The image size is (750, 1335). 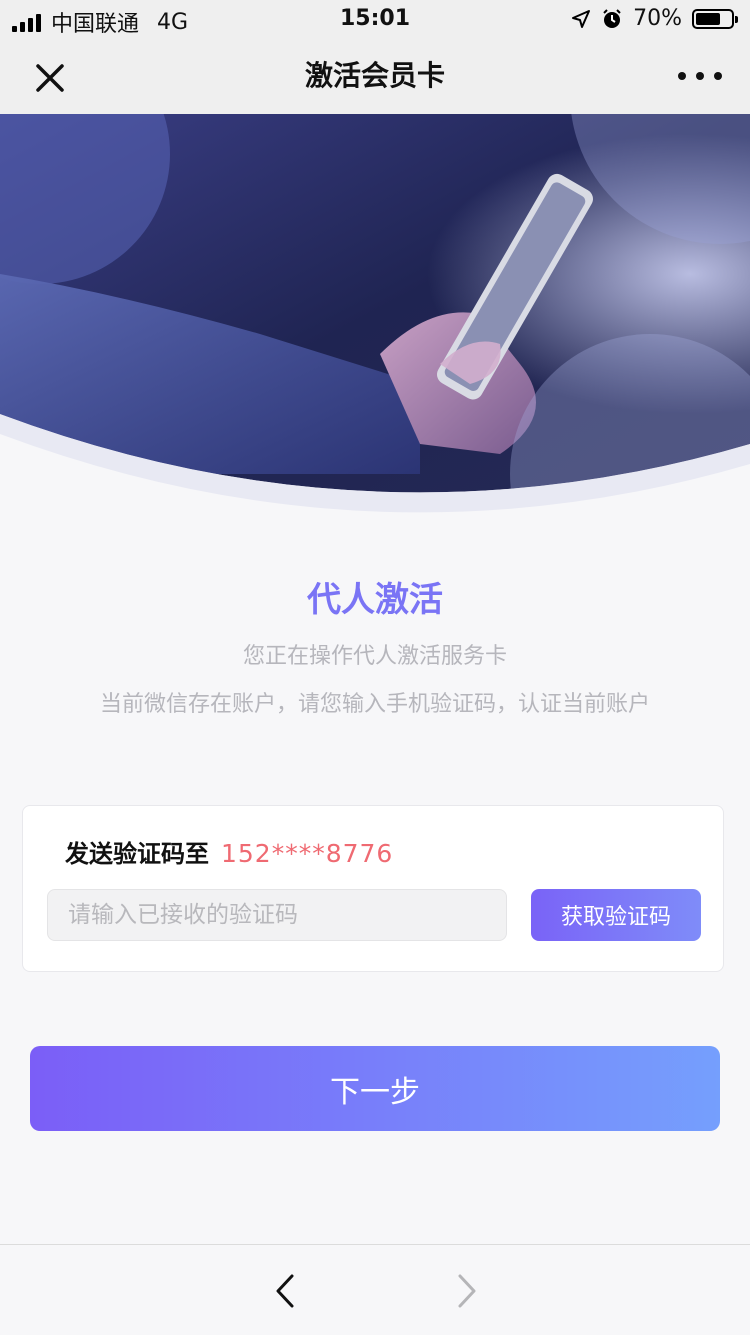 I want to click on next-step-button: 下一步, so click(x=375, y=1088).